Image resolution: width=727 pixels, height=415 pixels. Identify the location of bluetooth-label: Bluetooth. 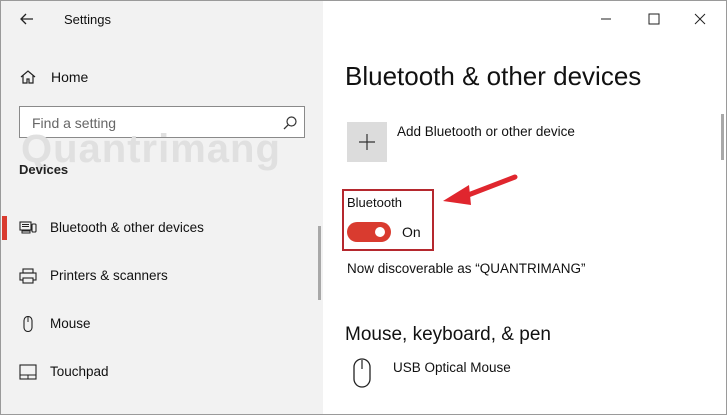
(374, 202).